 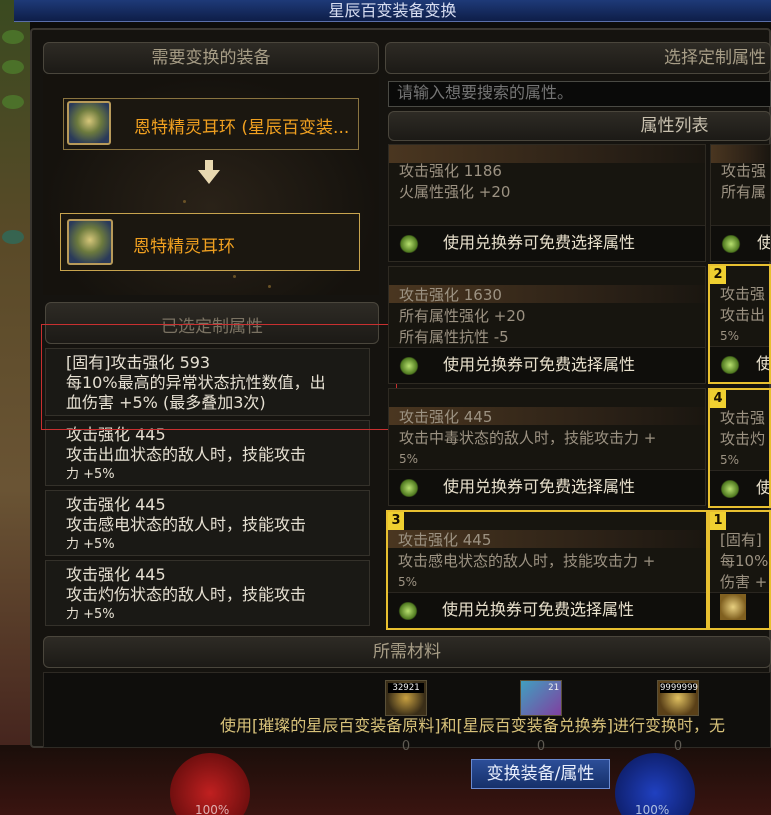 What do you see at coordinates (186, 594) in the screenshot?
I see `attr-line-2: 攻击灼伤状态的敌人时，技能攻击` at bounding box center [186, 594].